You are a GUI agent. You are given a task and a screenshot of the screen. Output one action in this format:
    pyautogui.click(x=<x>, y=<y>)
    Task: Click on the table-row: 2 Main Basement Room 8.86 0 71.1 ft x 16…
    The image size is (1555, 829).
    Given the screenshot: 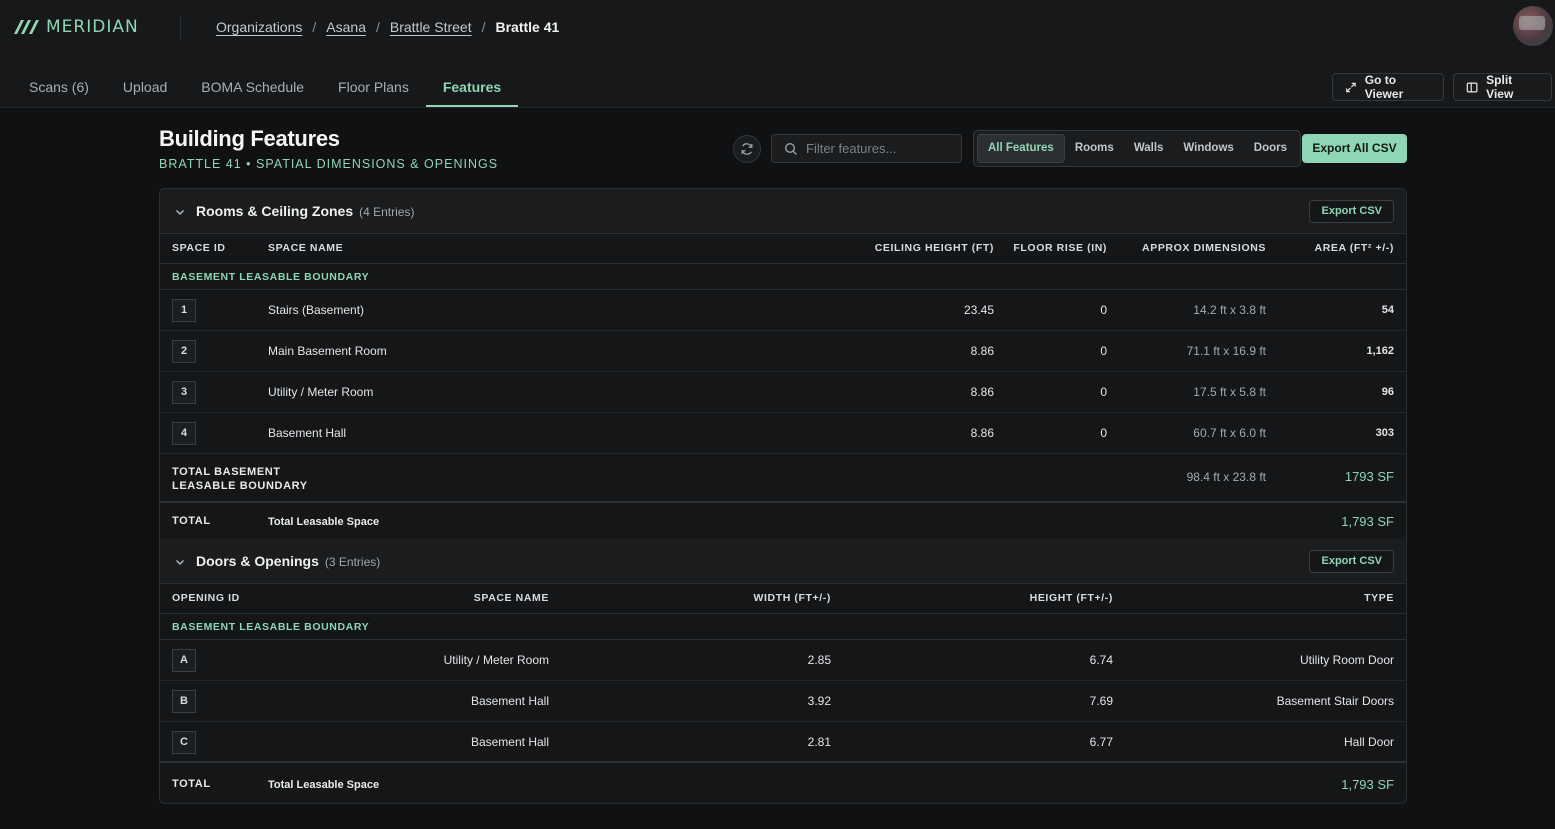 What is the action you would take?
    pyautogui.click(x=783, y=351)
    